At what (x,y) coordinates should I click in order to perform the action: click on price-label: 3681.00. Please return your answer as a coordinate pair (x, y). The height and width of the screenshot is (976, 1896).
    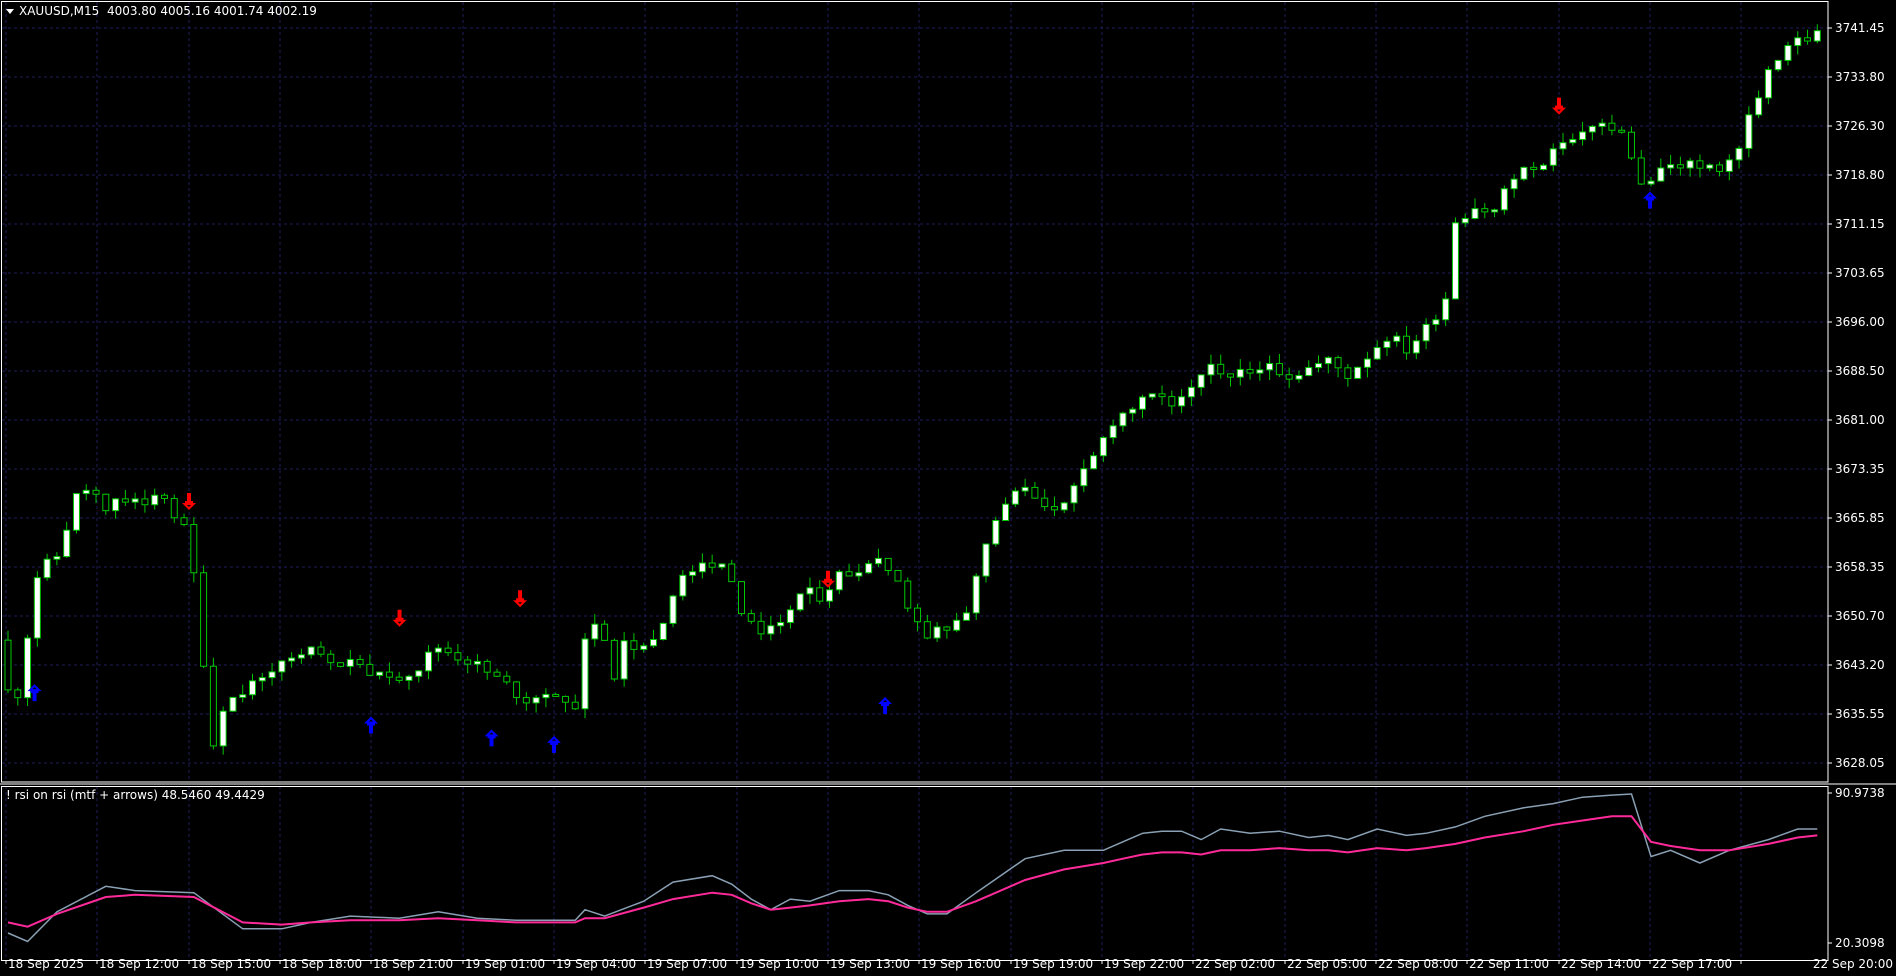
    Looking at the image, I should click on (1860, 420).